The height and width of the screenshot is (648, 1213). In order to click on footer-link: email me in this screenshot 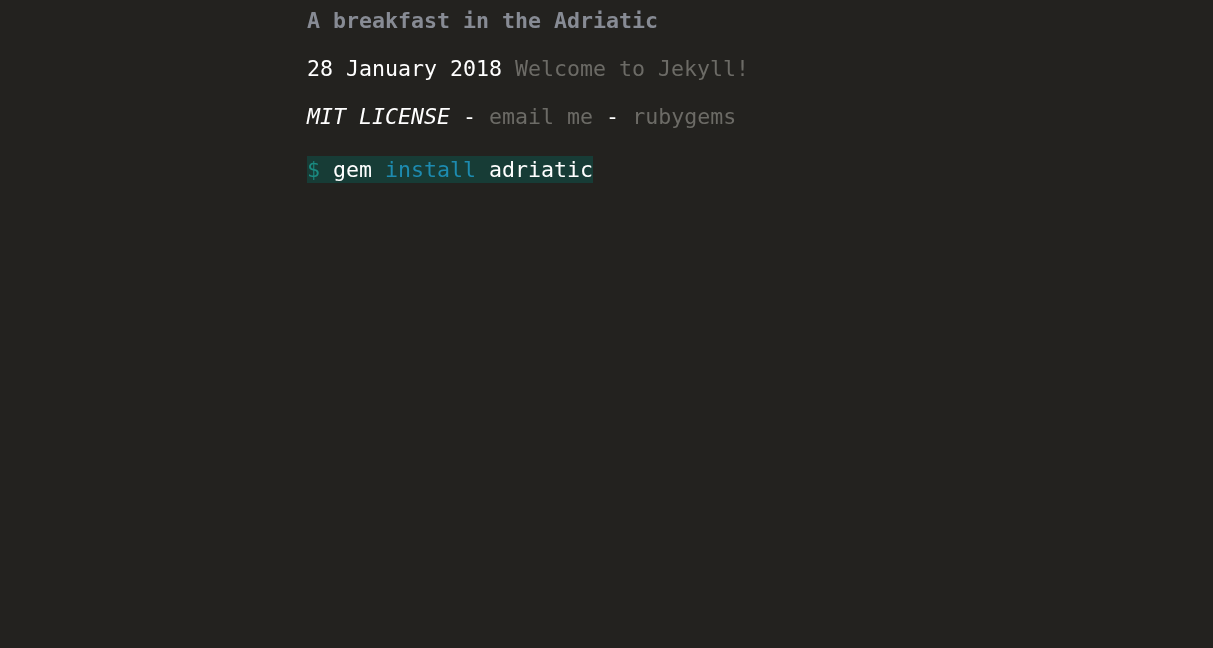, I will do `click(541, 117)`.